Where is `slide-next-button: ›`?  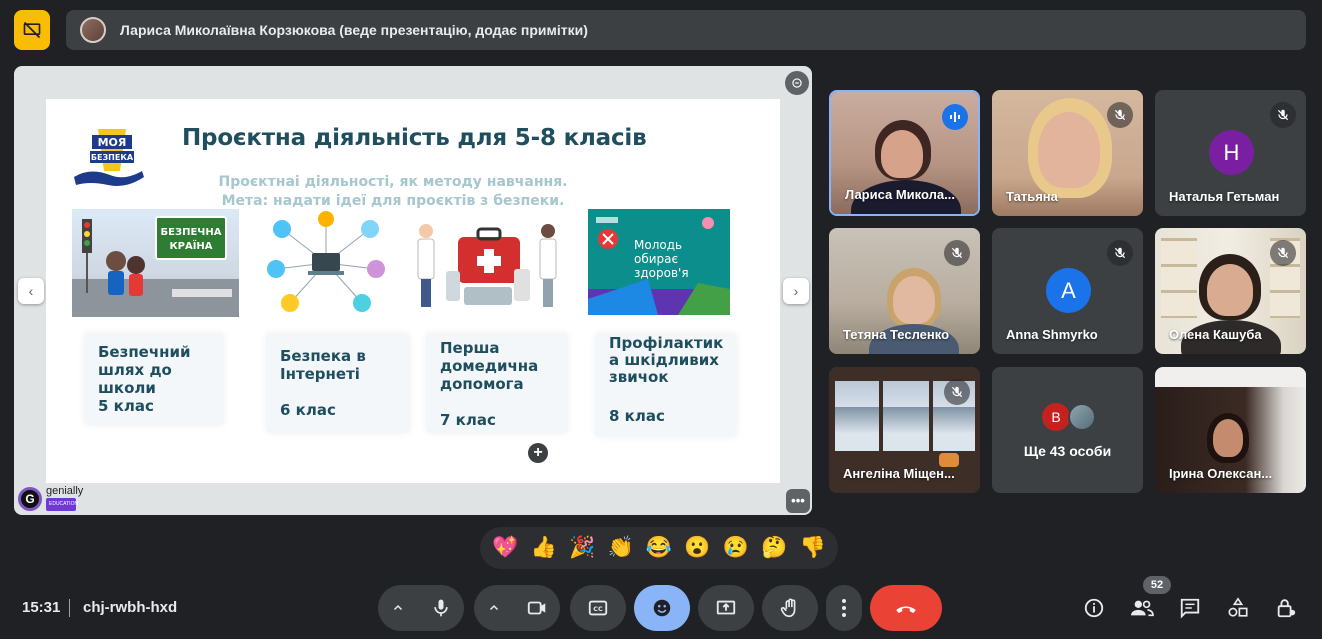
slide-next-button: › is located at coordinates (796, 291).